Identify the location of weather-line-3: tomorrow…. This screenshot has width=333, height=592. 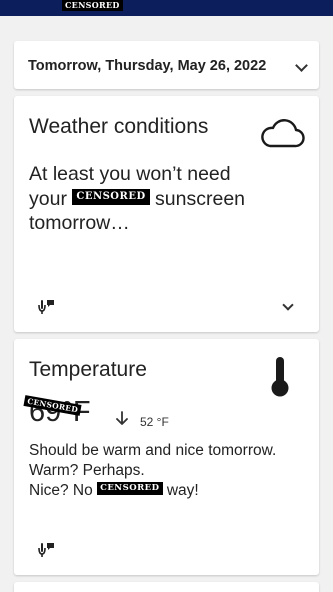
(79, 223).